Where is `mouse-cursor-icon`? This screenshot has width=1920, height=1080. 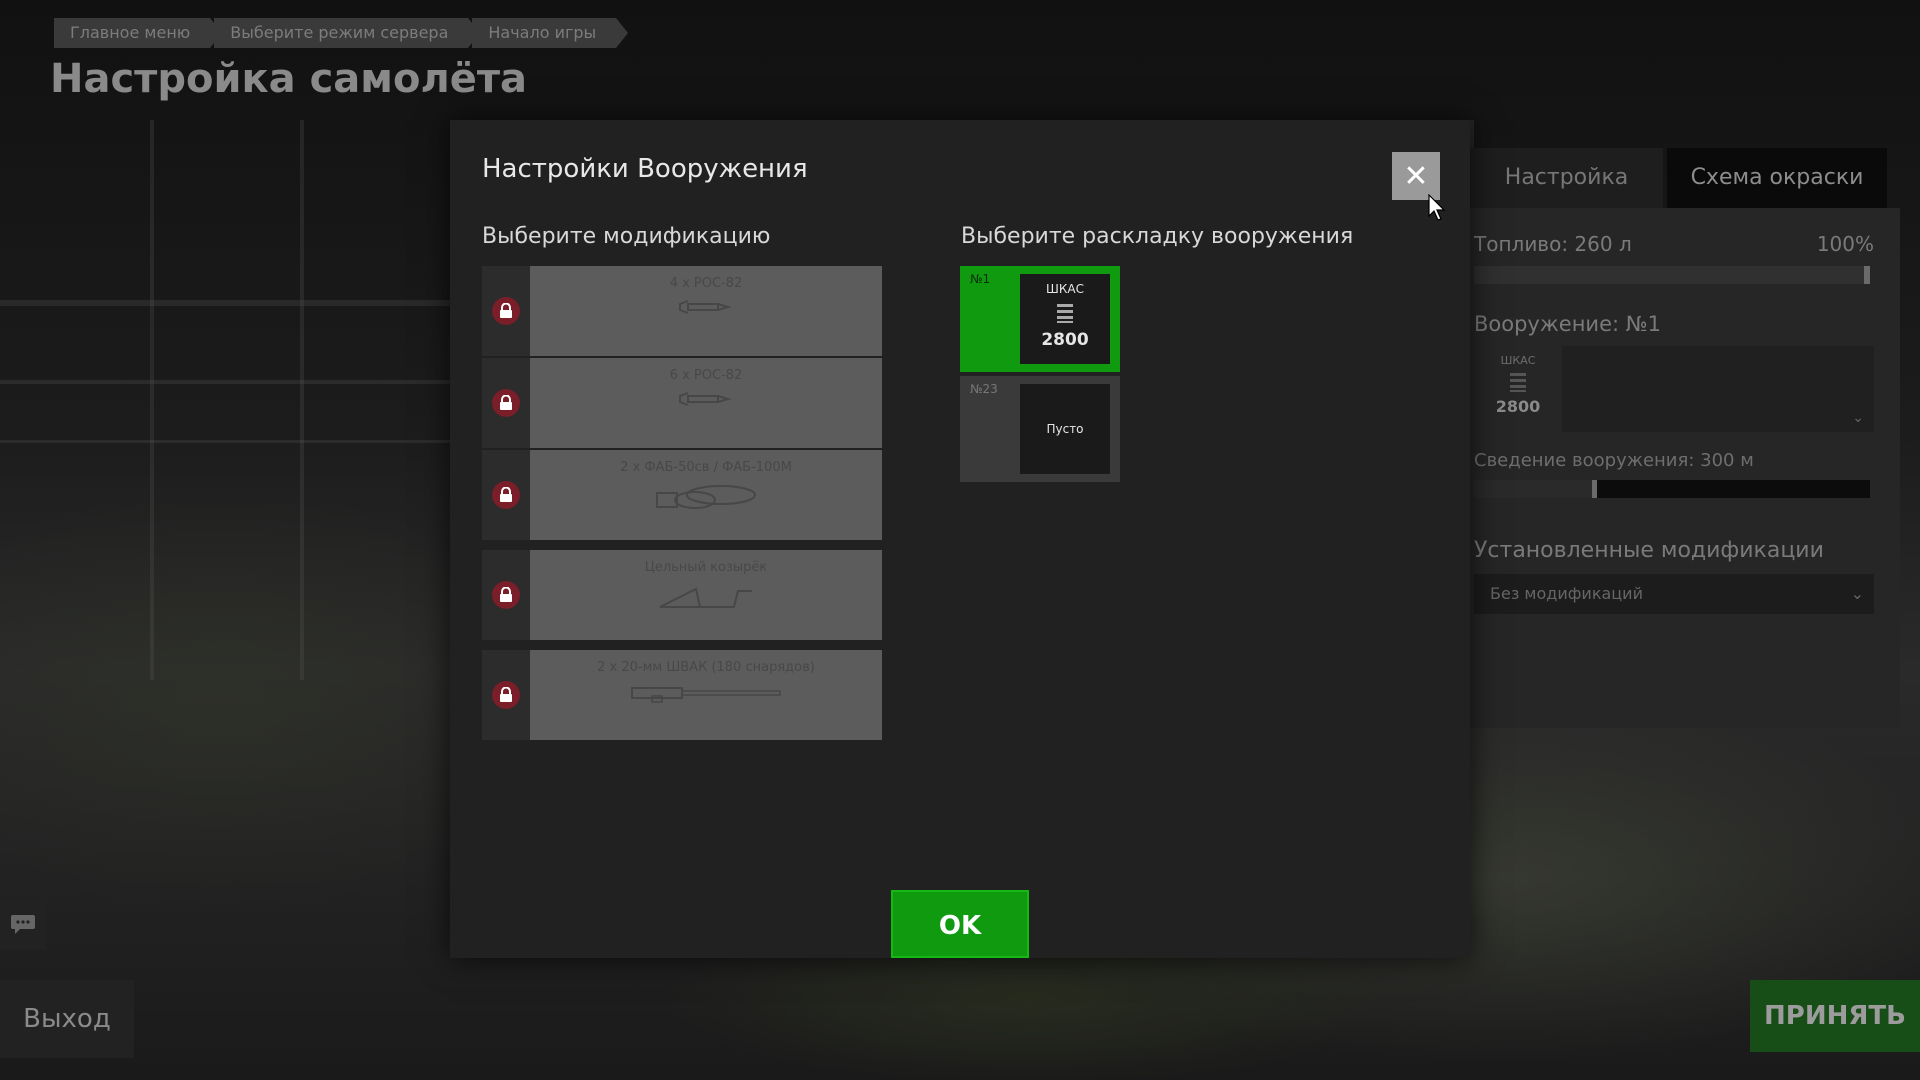 mouse-cursor-icon is located at coordinates (1437, 207).